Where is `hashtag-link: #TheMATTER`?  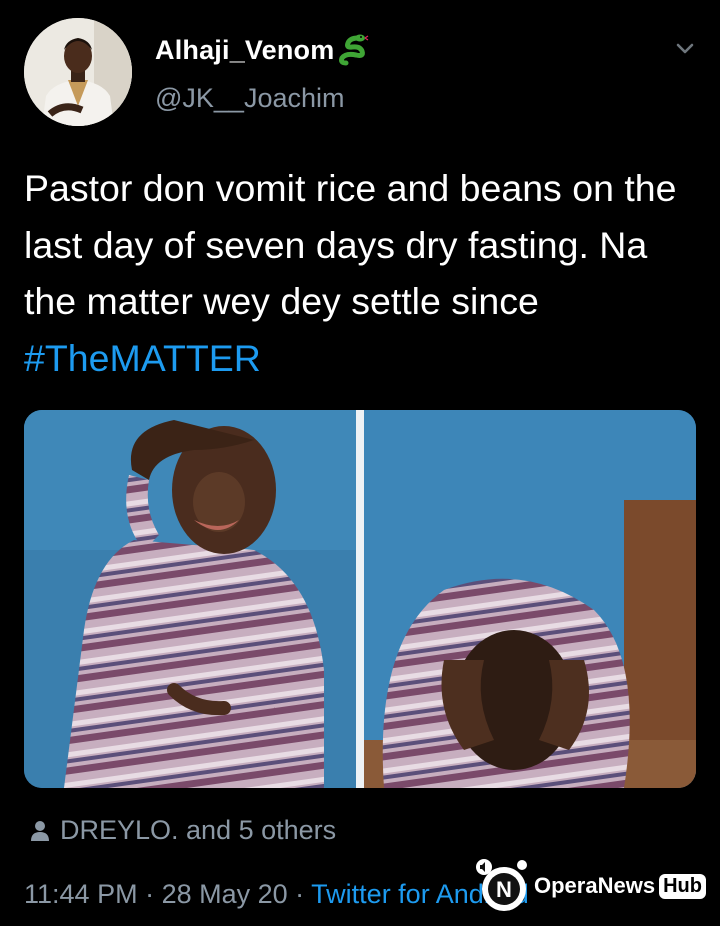 hashtag-link: #TheMATTER is located at coordinates (142, 358).